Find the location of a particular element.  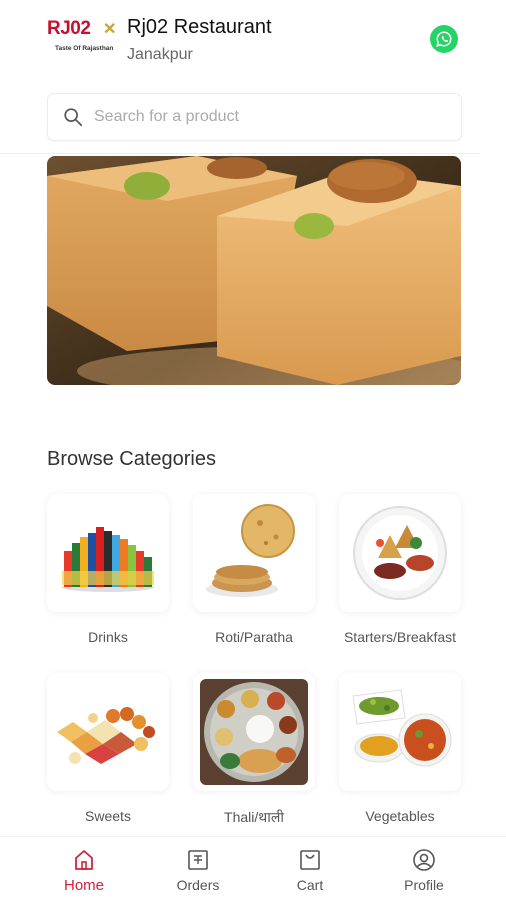

category-label: Thali/थाली is located at coordinates (254, 817).